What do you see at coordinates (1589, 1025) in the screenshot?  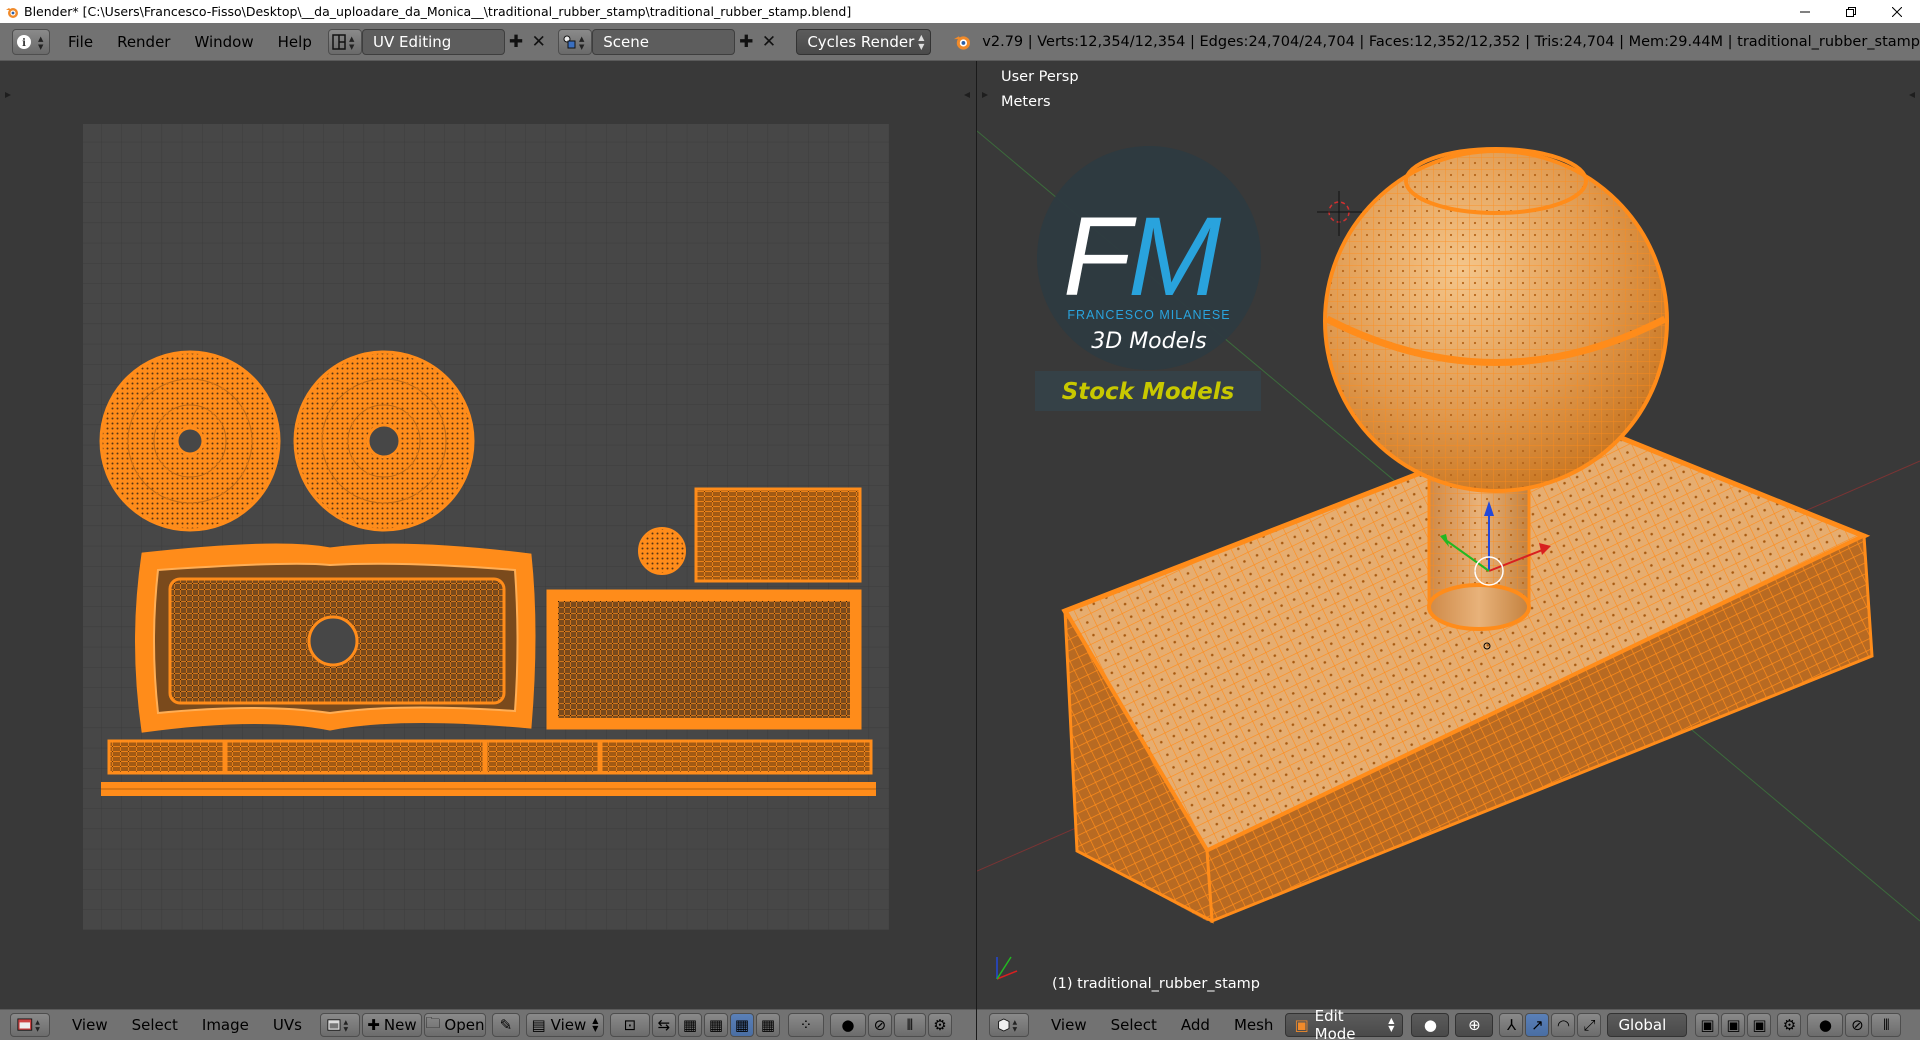 I see `scale-manipulator: ⤢` at bounding box center [1589, 1025].